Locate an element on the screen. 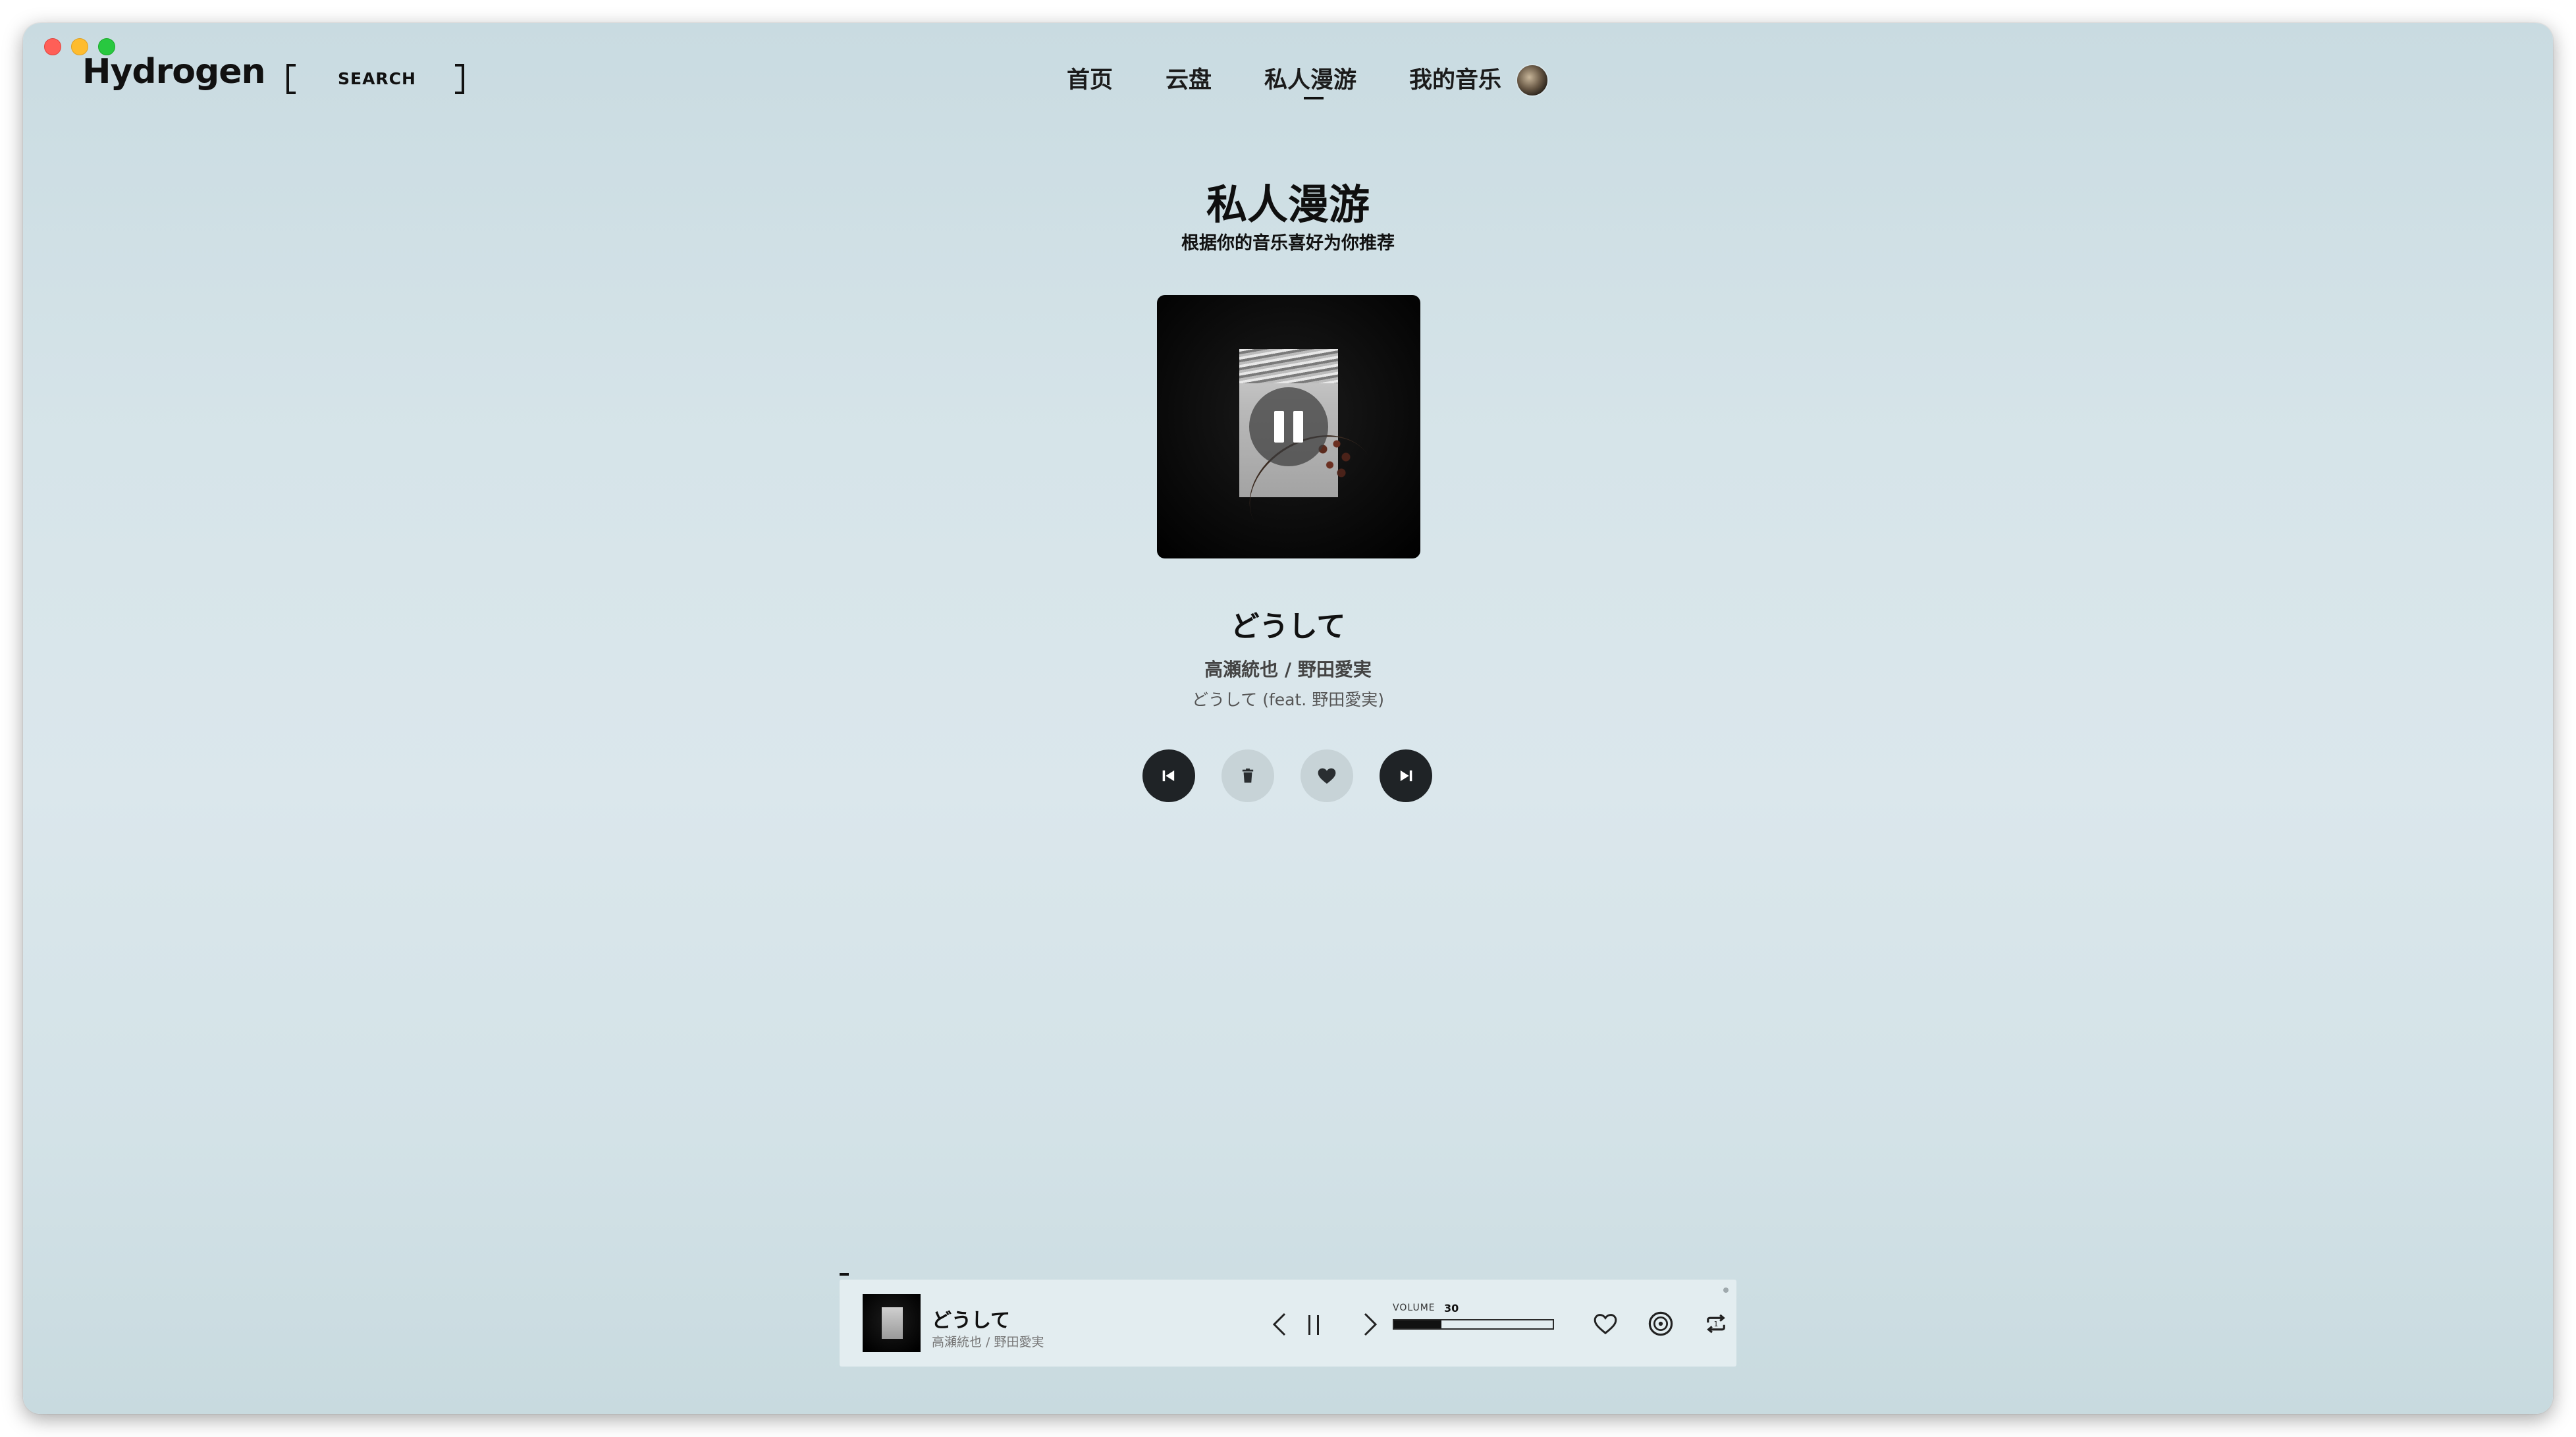 The width and height of the screenshot is (2576, 1437). player-close-button is located at coordinates (1726, 1290).